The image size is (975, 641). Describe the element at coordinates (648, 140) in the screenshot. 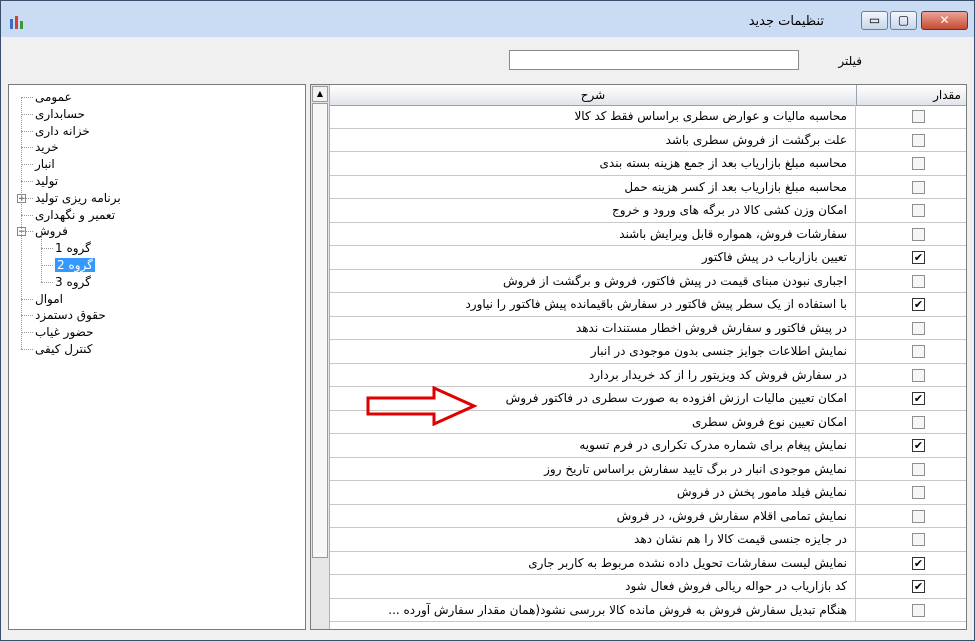

I see `table-row: علت برگشت از فروش سطری باشد` at that location.